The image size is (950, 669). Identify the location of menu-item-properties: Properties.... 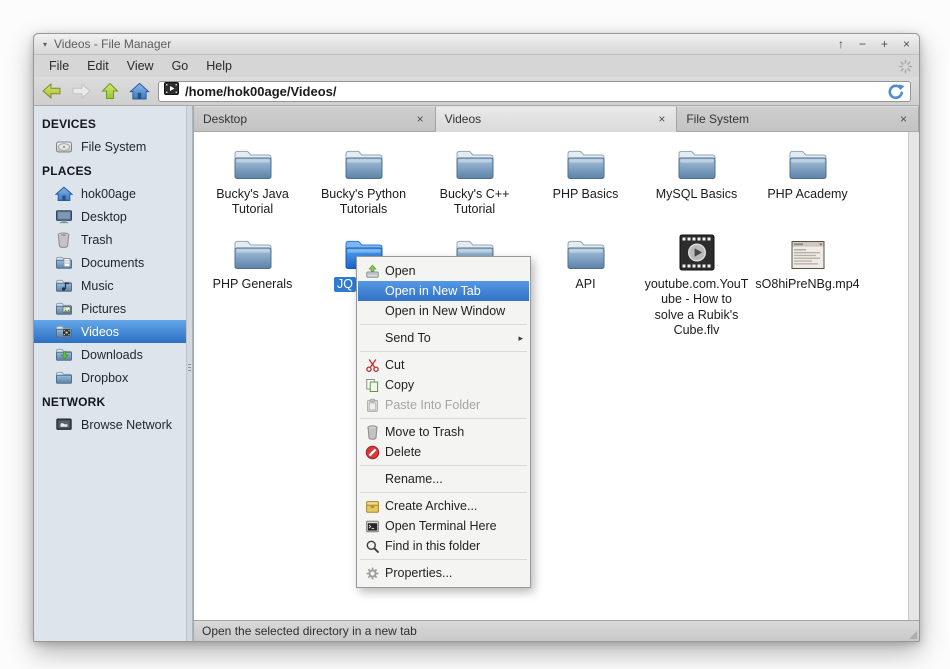
(443, 573).